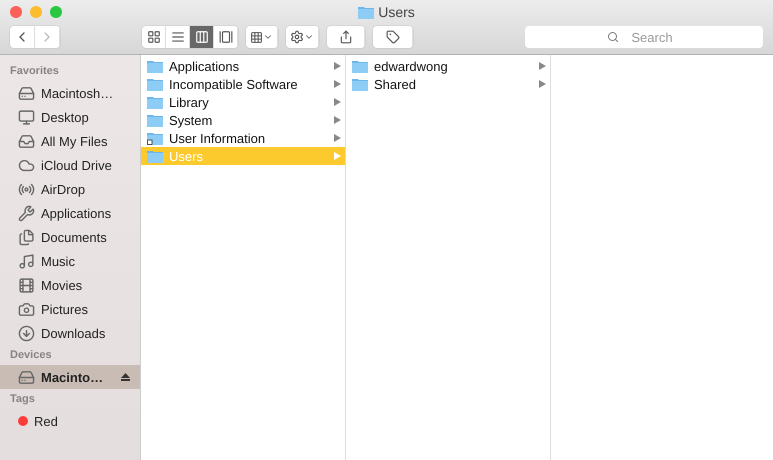 This screenshot has width=773, height=460. I want to click on sidebar-label: Downloads, so click(73, 333).